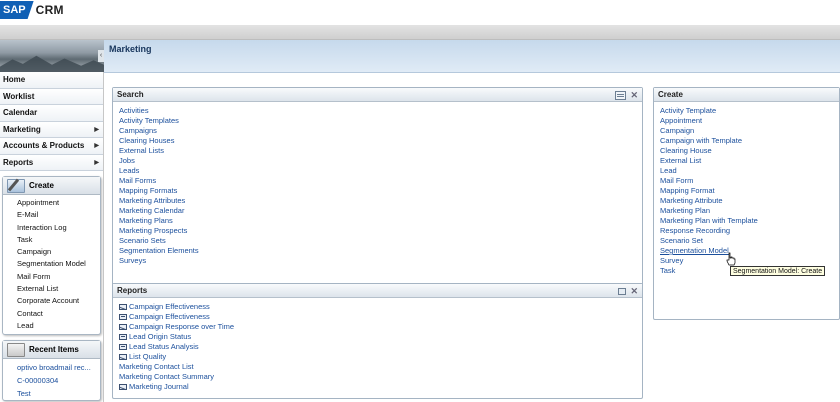 Image resolution: width=840 pixels, height=402 pixels. I want to click on report-link-lead-origin-status: Lead Origin Status, so click(380, 337).